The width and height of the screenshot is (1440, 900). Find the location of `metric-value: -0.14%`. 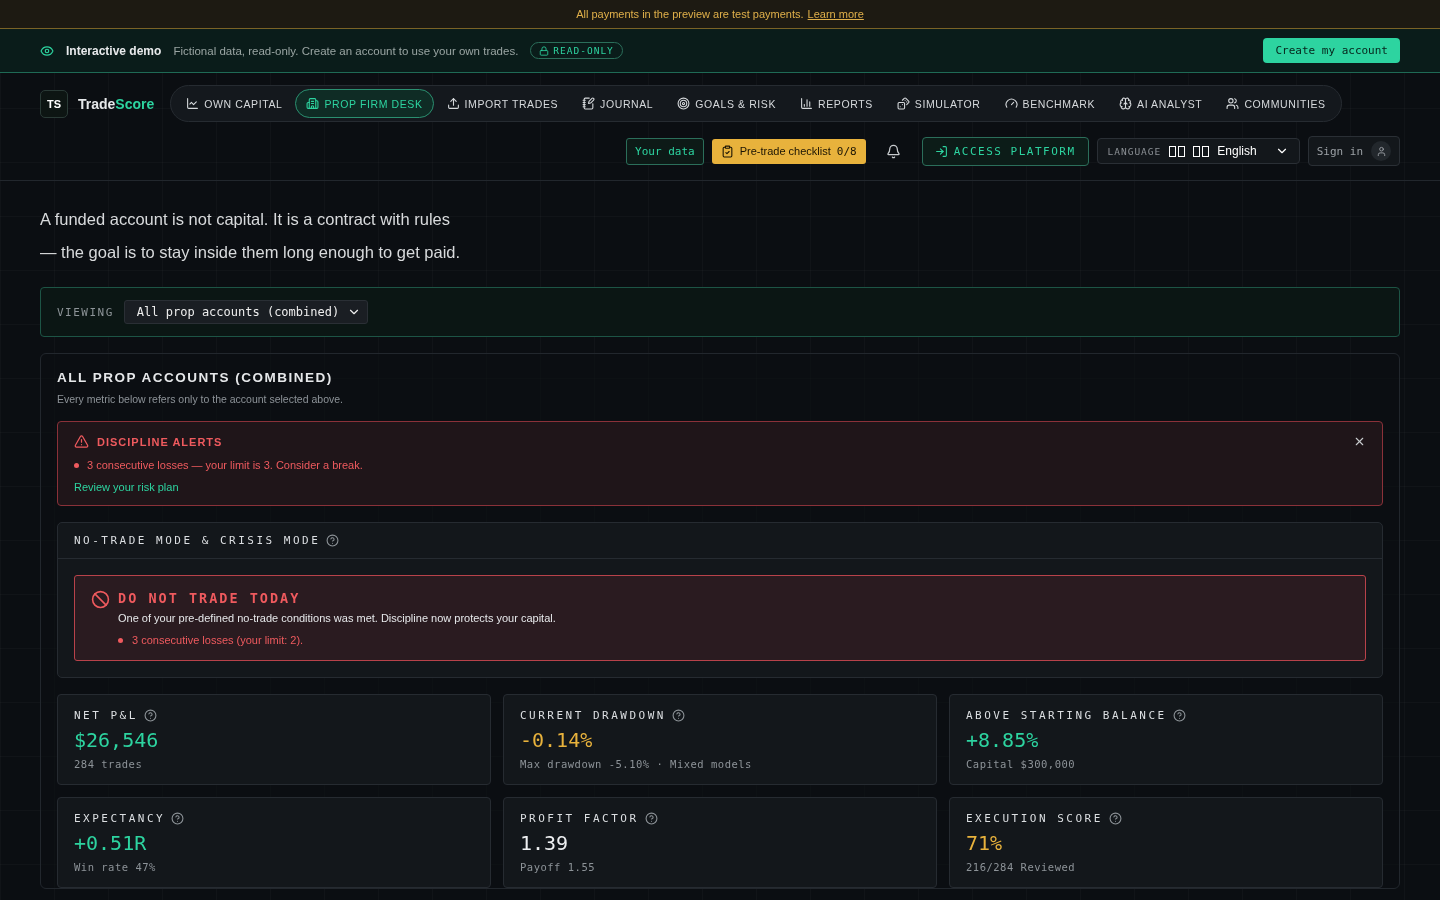

metric-value: -0.14% is located at coordinates (557, 740).